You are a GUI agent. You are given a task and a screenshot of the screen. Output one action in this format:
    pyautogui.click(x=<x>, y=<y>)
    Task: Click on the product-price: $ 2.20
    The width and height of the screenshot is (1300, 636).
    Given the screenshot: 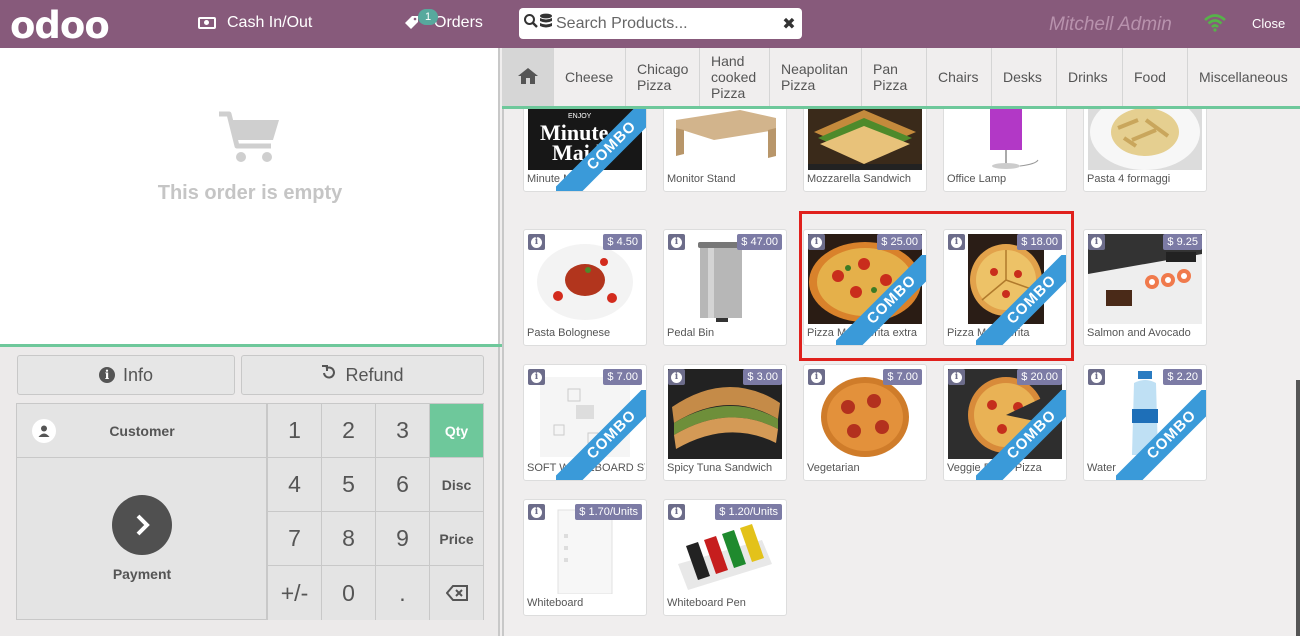 What is the action you would take?
    pyautogui.click(x=1182, y=377)
    